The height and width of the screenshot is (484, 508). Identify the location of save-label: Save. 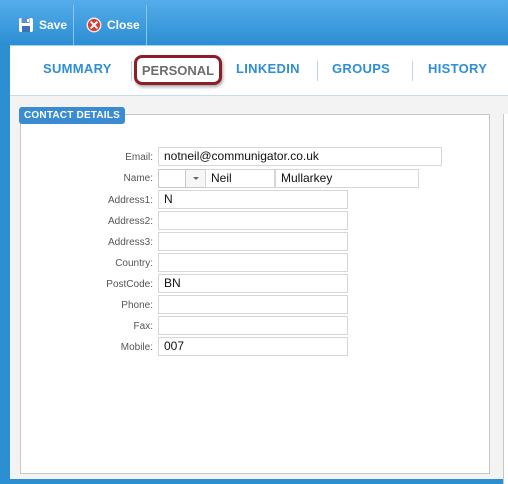
(53, 25).